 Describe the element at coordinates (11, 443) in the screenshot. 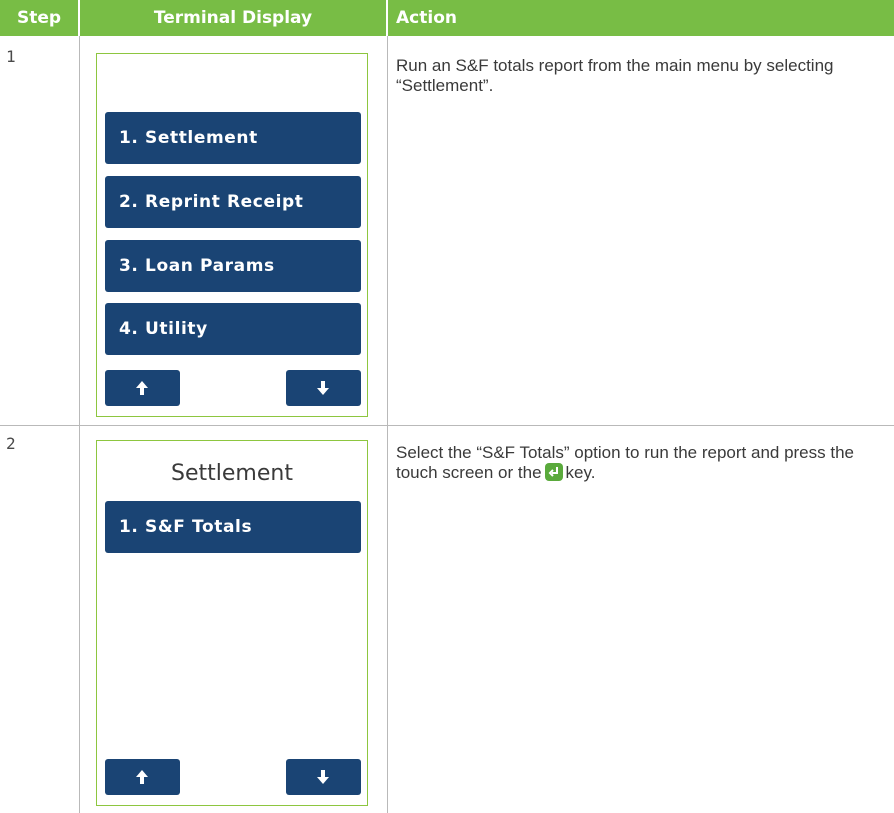

I see `step-number-2: 2` at that location.